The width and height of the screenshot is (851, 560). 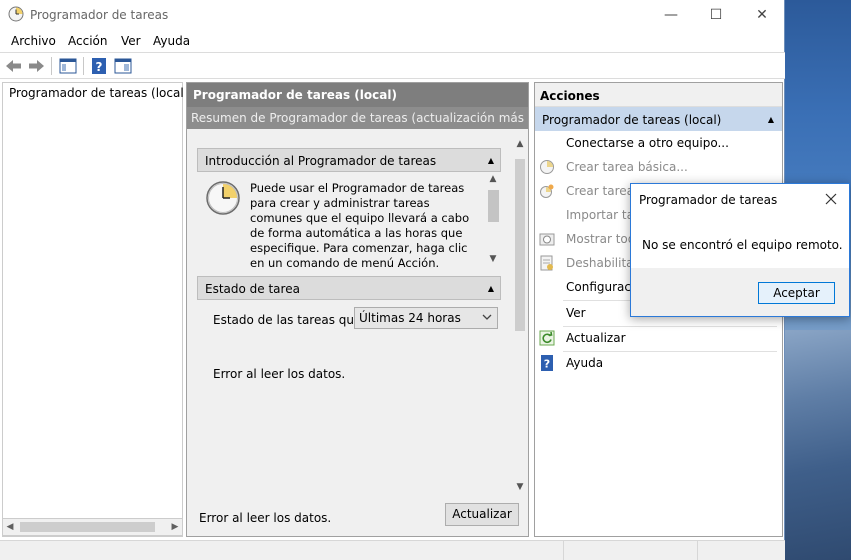 I want to click on back-arrow-icon, so click(x=14, y=66).